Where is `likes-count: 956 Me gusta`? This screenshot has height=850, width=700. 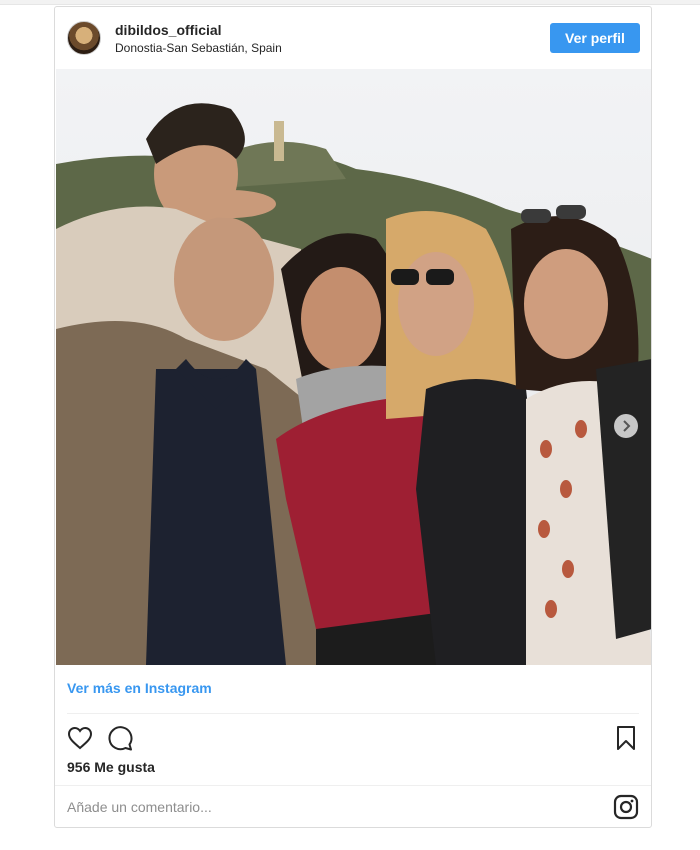
likes-count: 956 Me gusta is located at coordinates (111, 767).